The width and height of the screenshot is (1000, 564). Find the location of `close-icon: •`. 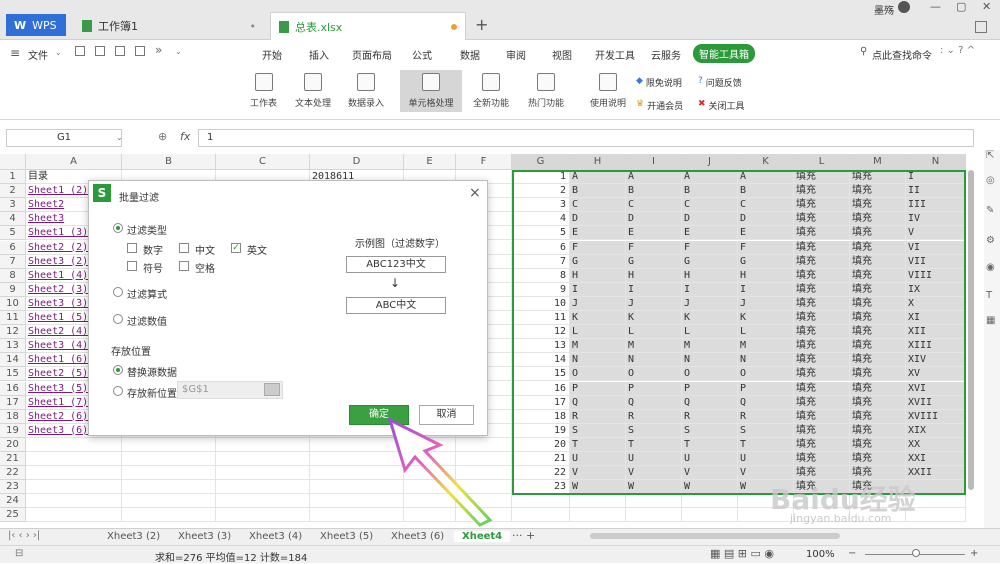

close-icon: • is located at coordinates (253, 26).